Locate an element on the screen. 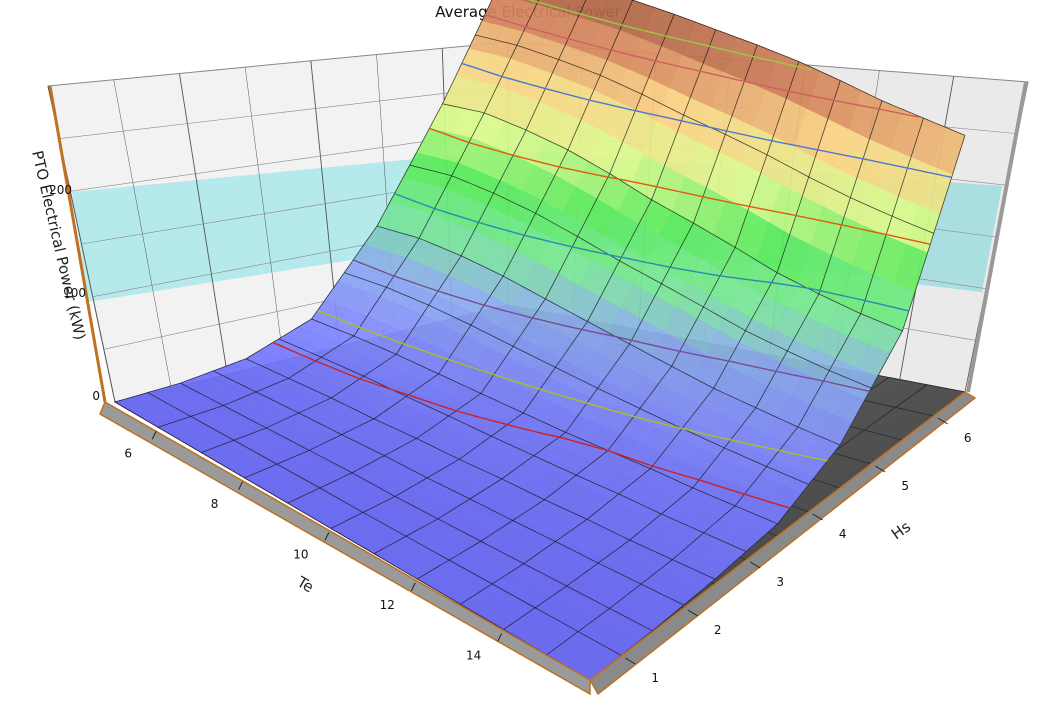 This screenshot has height=718, width=1060. te-axis-label: Te is located at coordinates (305, 584).